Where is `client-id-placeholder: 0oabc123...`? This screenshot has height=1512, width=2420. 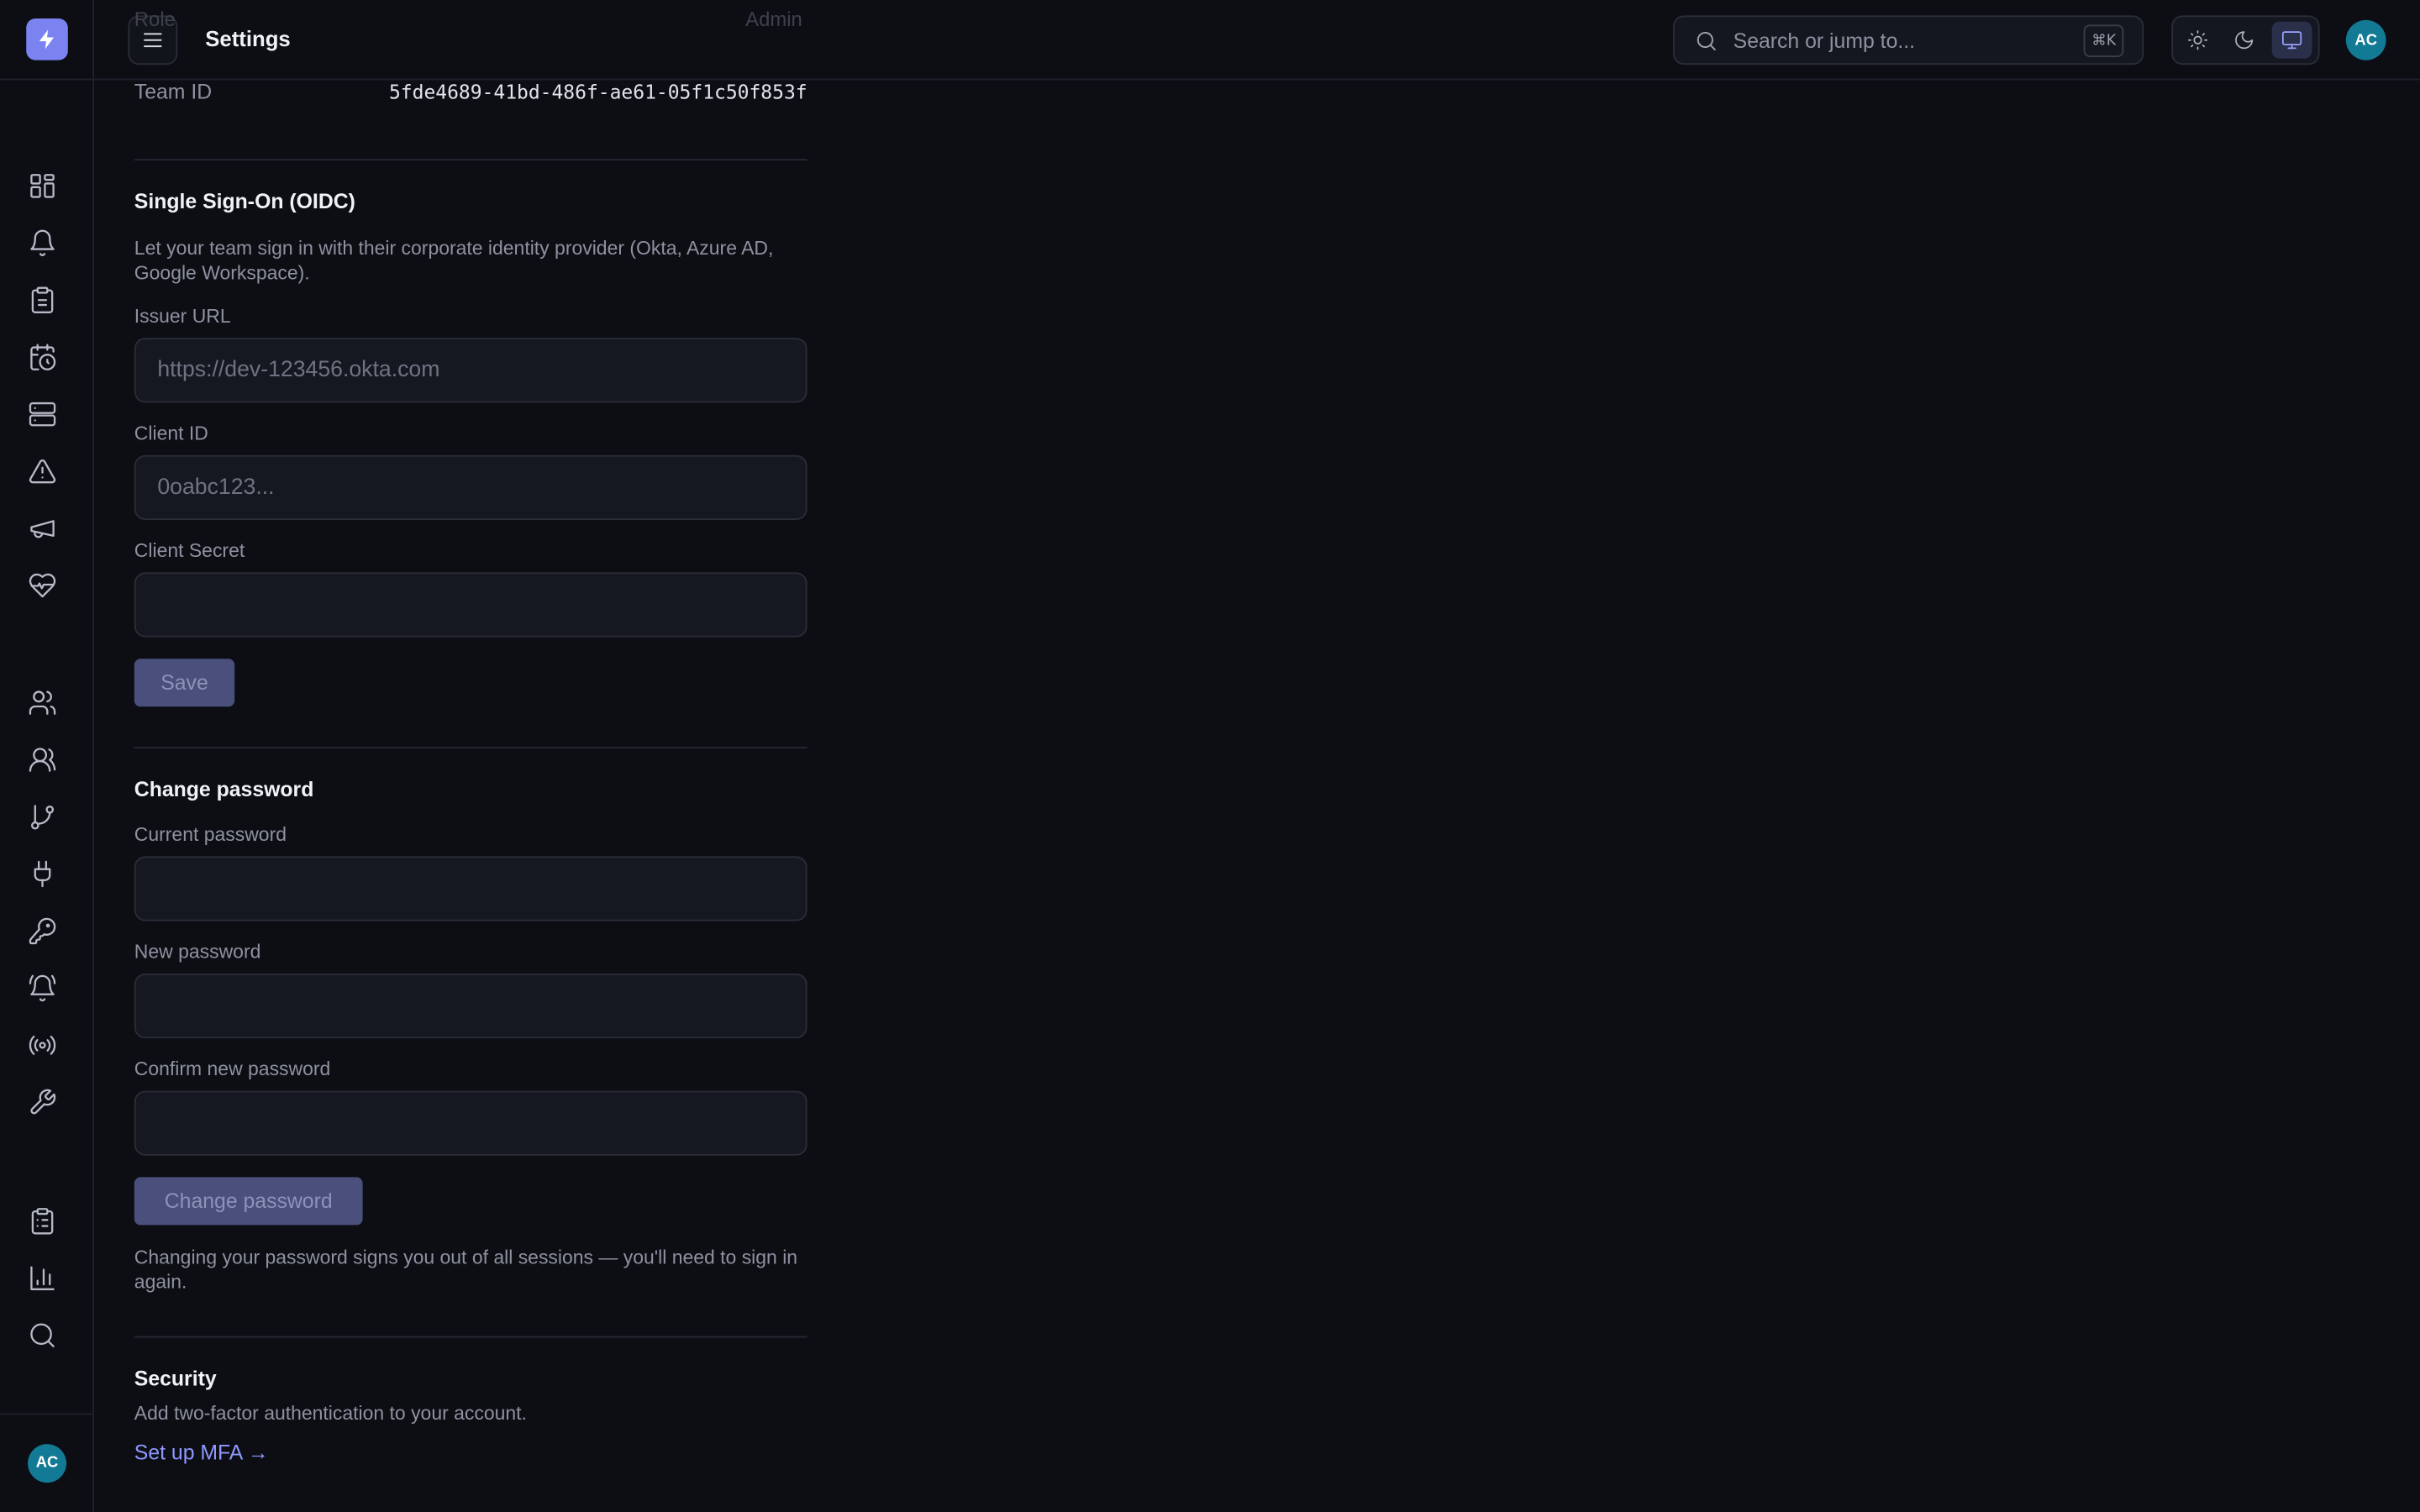 client-id-placeholder: 0oabc123... is located at coordinates (216, 488).